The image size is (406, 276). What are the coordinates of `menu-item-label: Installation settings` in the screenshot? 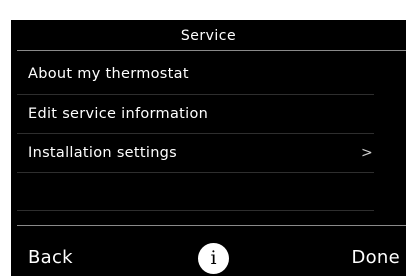 It's located at (103, 153).